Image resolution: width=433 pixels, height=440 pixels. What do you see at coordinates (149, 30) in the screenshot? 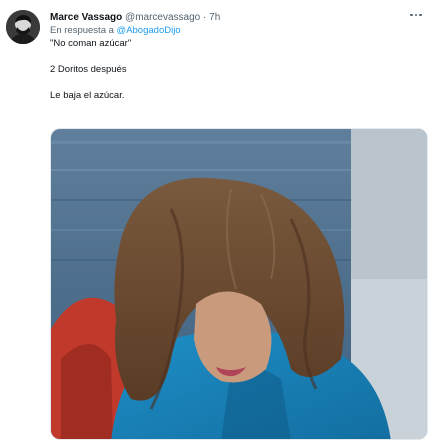
I see `reply-mention-link: @AbogadoDijo` at bounding box center [149, 30].